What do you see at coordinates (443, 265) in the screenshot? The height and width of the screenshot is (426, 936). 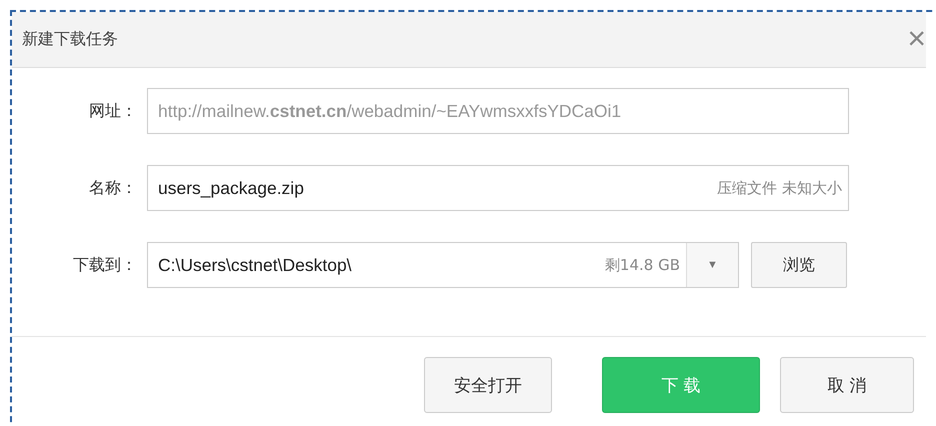 I see `input-field: C:\Users\cstnet\Desktop\ 剩14.8 GB ▼` at bounding box center [443, 265].